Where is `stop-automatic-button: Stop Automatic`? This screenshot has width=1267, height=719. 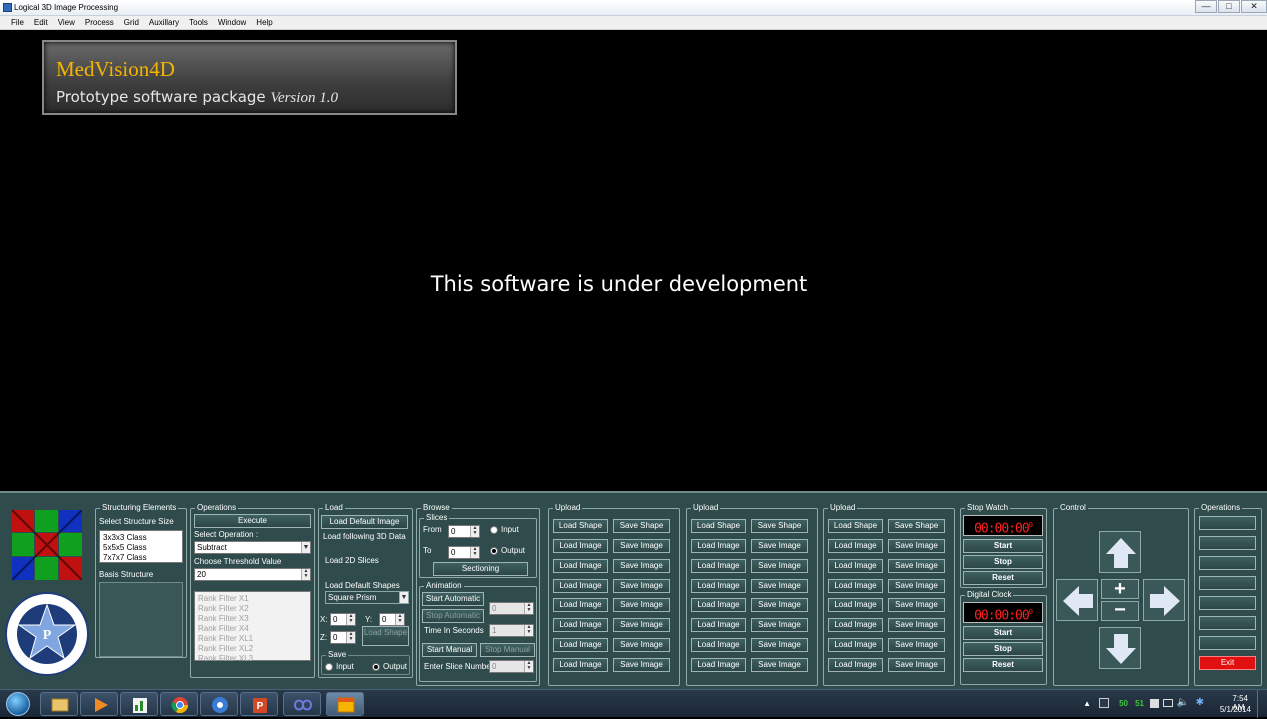
stop-automatic-button: Stop Automatic is located at coordinates (453, 616).